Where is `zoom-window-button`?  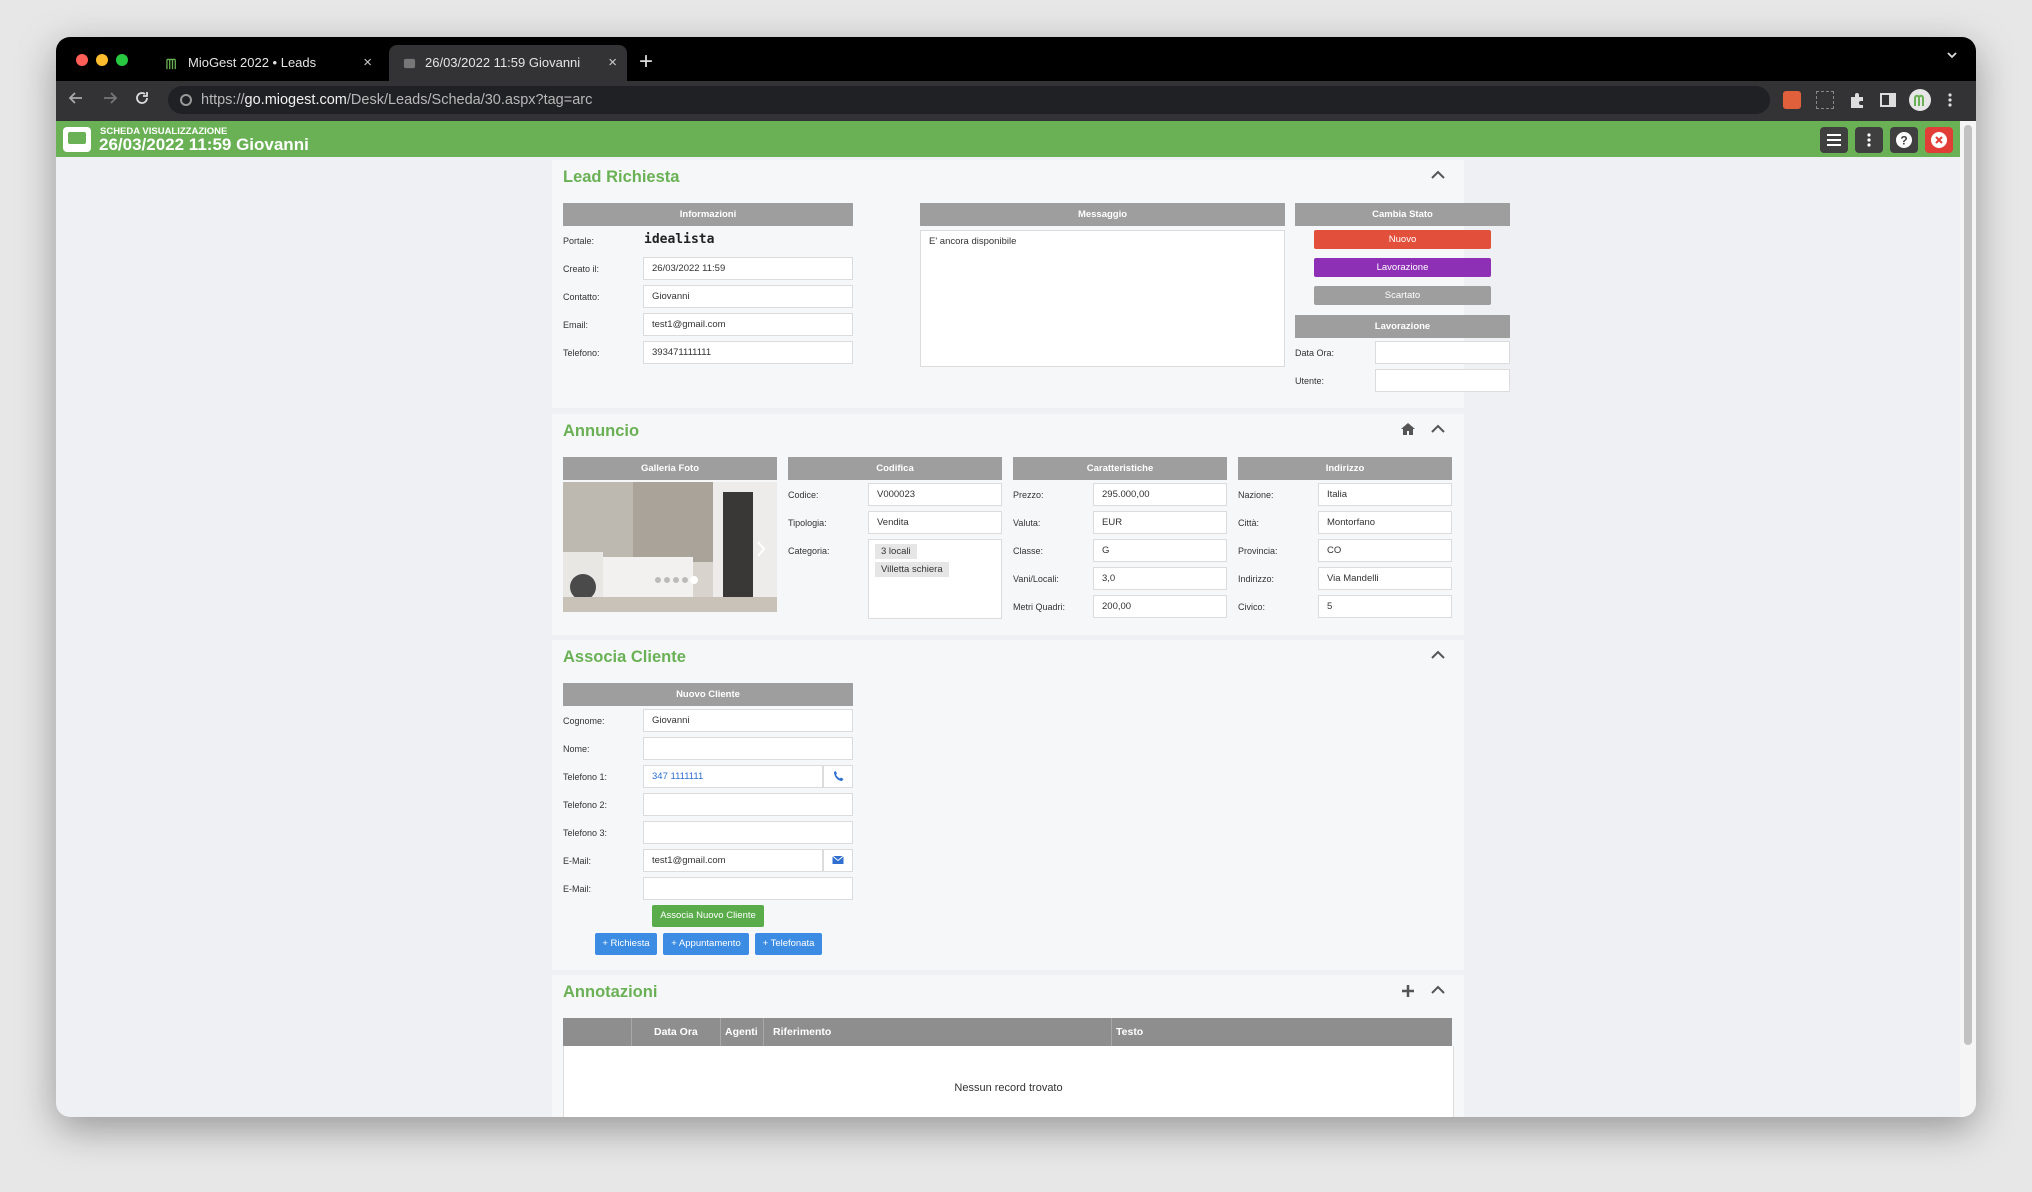
zoom-window-button is located at coordinates (122, 60).